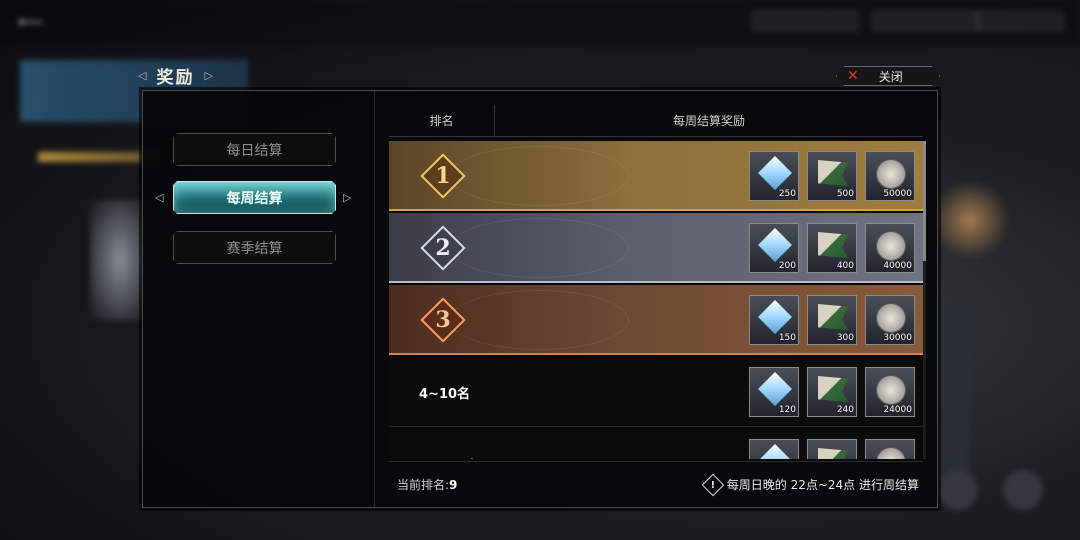 The image size is (1080, 540). I want to click on rank-badge-icon: 2, so click(443, 248).